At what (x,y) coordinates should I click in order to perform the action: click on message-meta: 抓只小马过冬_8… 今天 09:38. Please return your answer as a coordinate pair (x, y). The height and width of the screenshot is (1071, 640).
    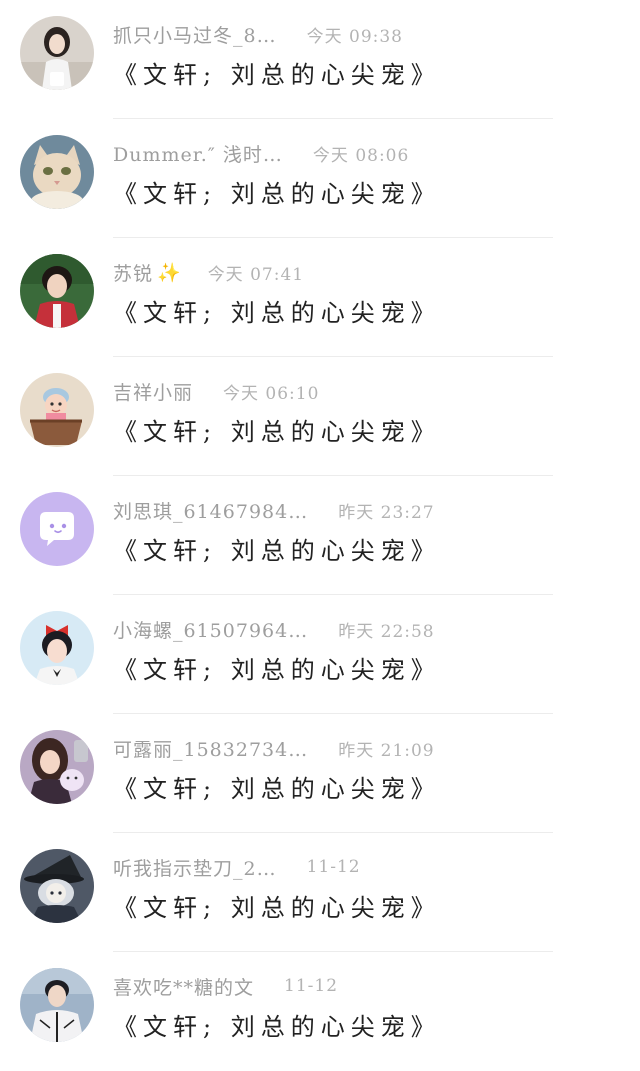
    Looking at the image, I should click on (258, 34).